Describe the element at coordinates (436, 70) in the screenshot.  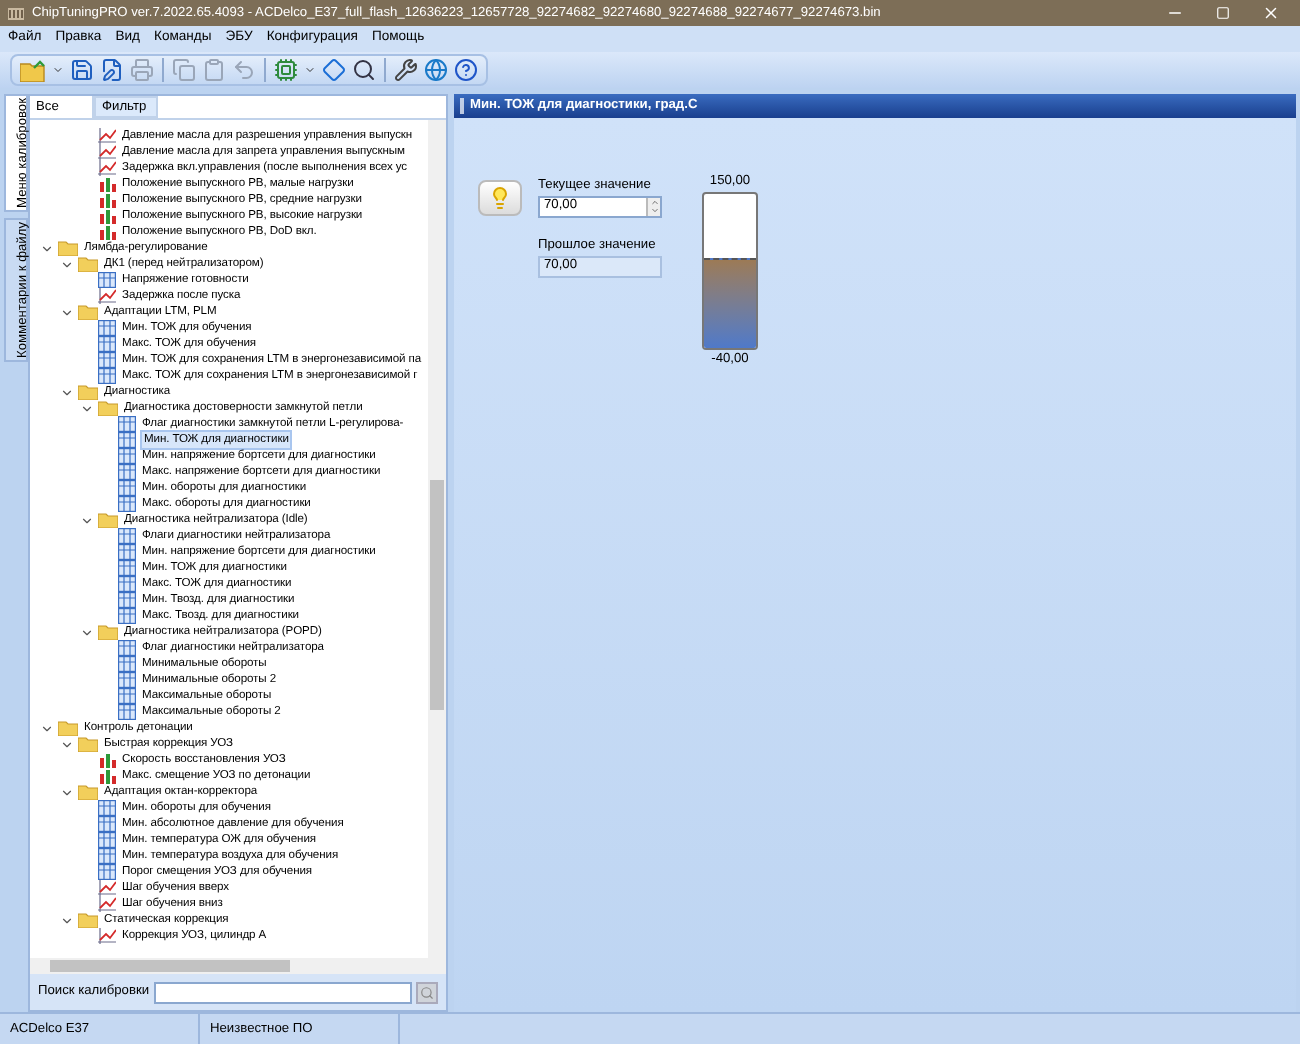
I see `globe-icon` at that location.